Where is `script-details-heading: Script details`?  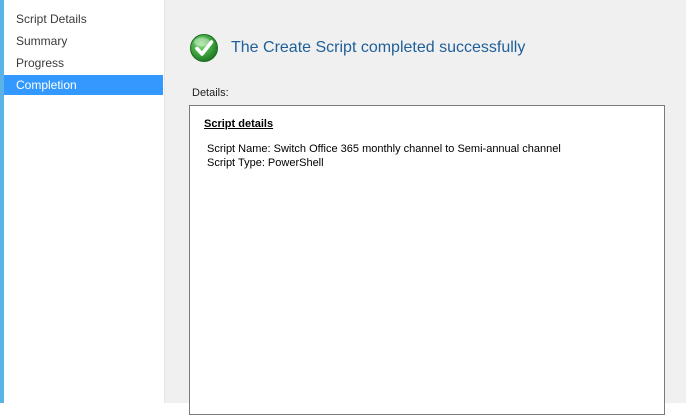
script-details-heading: Script details is located at coordinates (239, 124).